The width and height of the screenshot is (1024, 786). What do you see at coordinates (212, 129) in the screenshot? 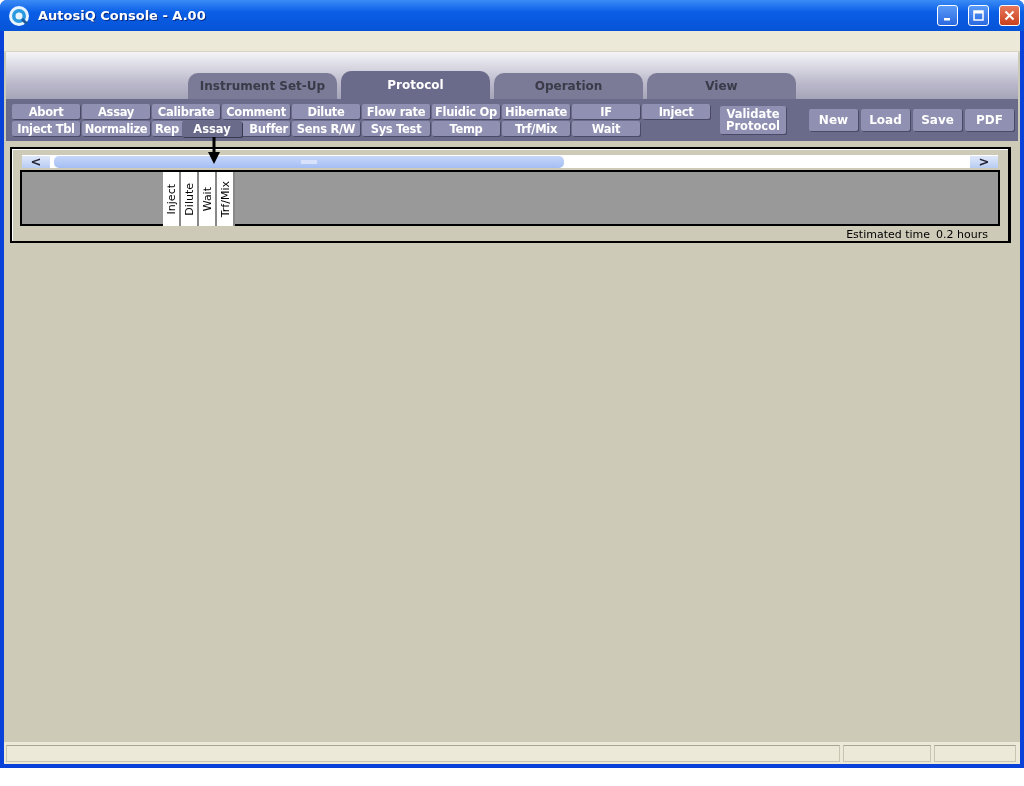
I see `drag-tooltip: Assay` at bounding box center [212, 129].